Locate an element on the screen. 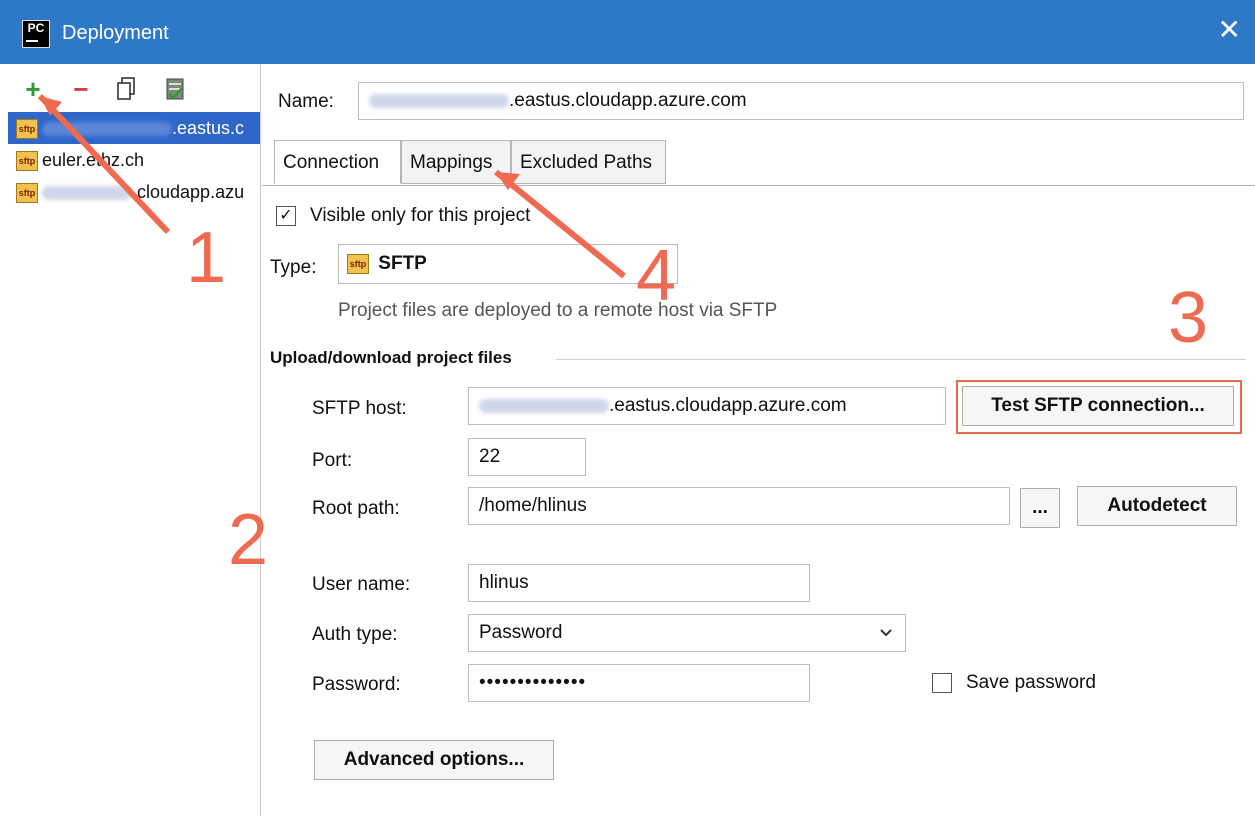 This screenshot has height=816, width=1255. tab-excluded-paths: Excluded Paths is located at coordinates (588, 162).